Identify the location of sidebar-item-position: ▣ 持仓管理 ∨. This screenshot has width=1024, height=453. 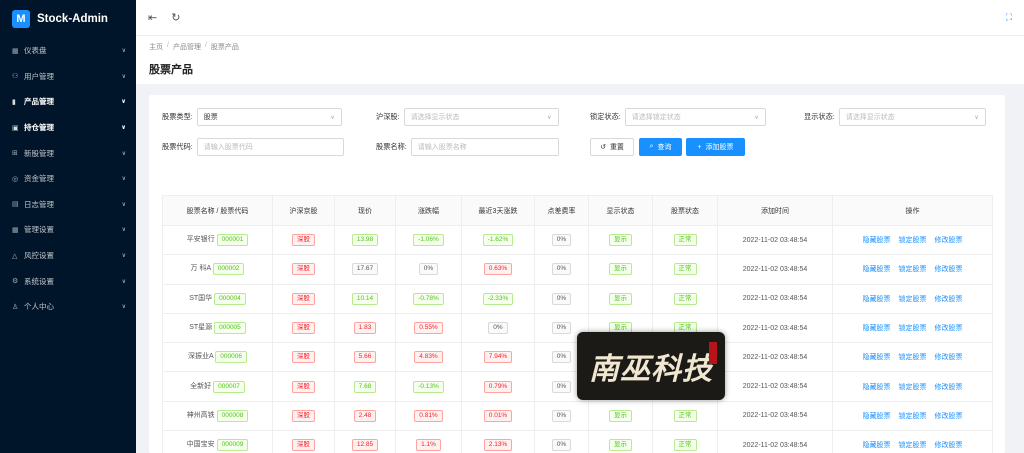
(68, 128).